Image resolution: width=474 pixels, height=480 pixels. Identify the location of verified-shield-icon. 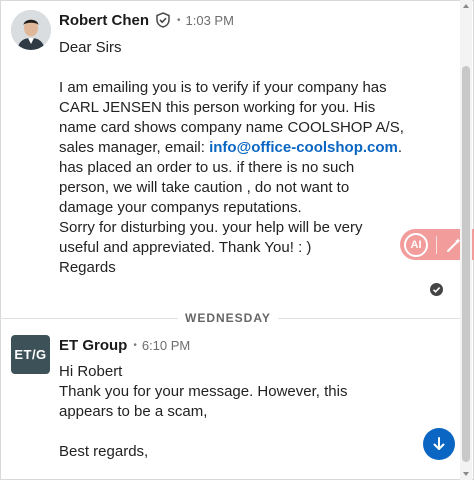
(163, 20).